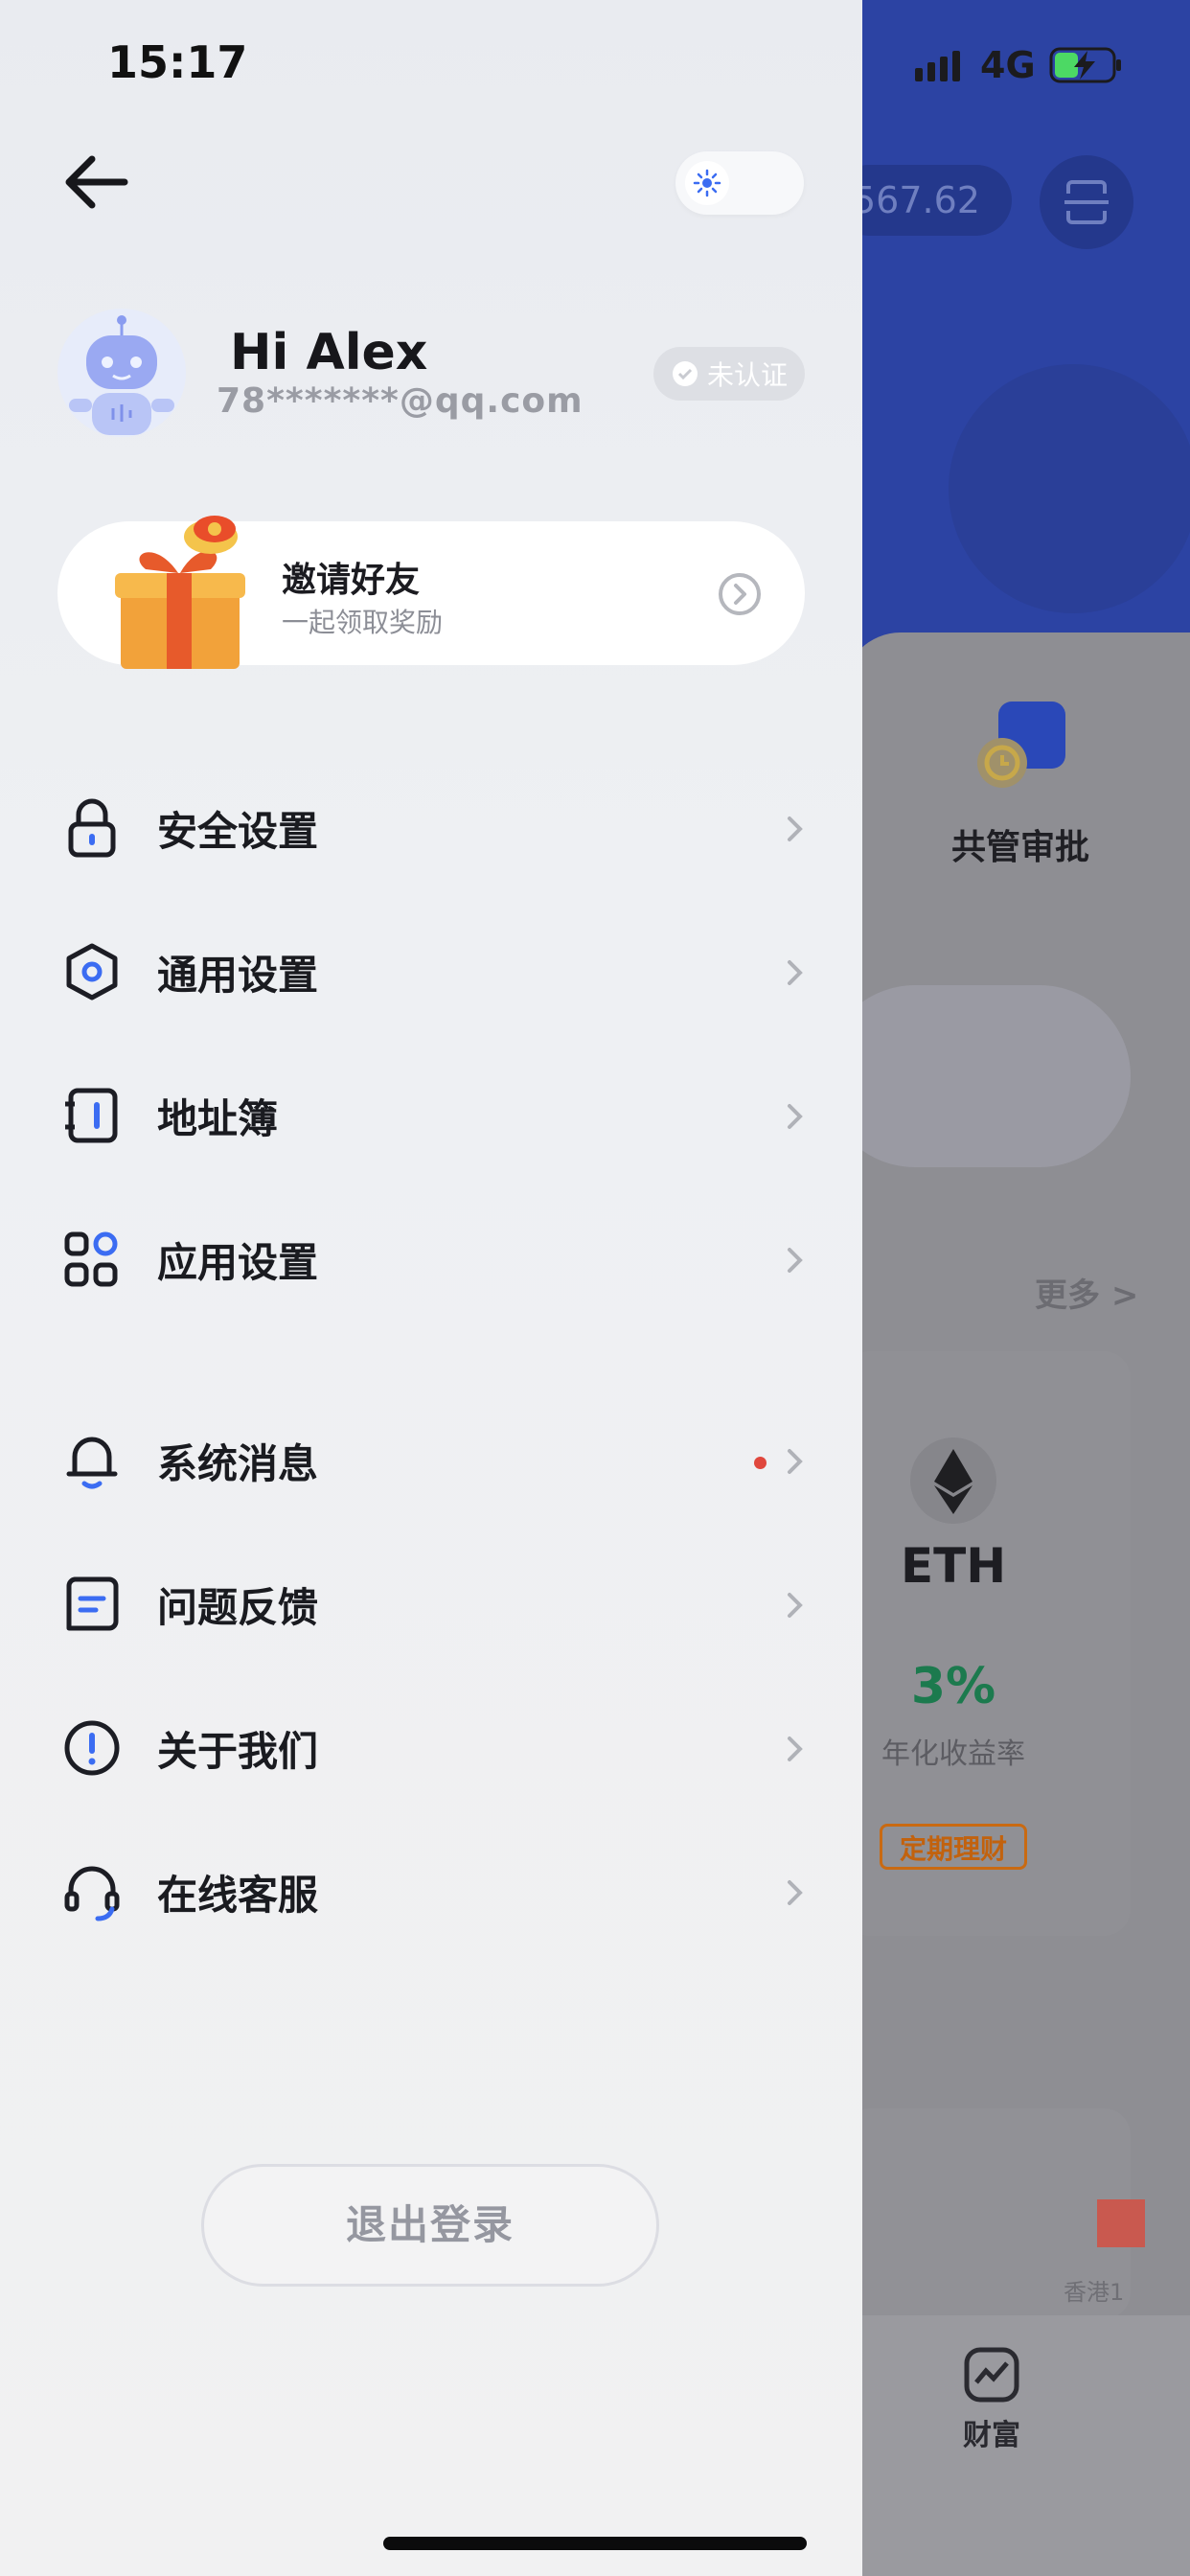  I want to click on menu-label: 关于我们, so click(238, 1751).